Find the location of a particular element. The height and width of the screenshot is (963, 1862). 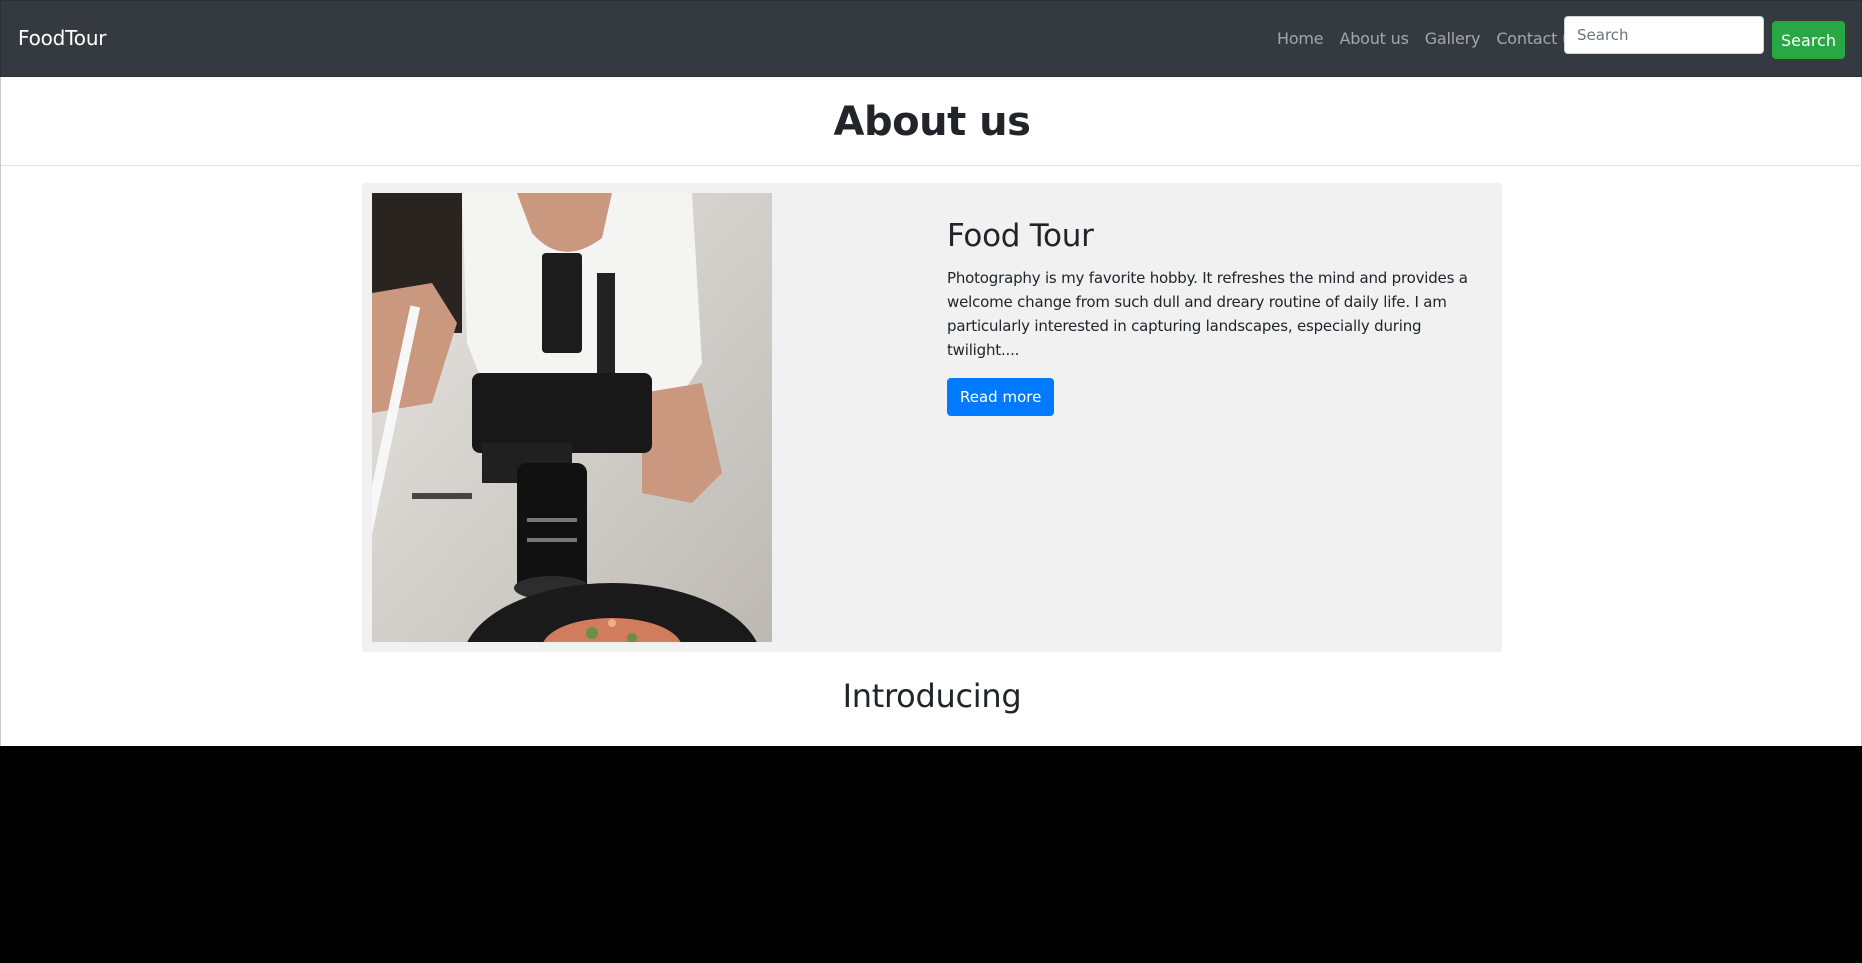

nav-link-home: Home is located at coordinates (1300, 38).